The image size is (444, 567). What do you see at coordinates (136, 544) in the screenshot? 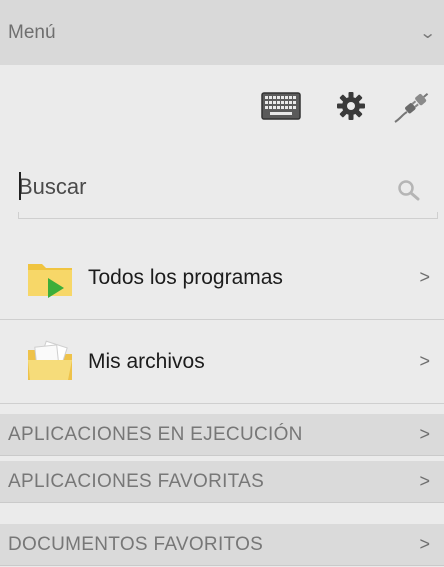
I see `section-label: DOCUMENTOS FAVORITOS` at bounding box center [136, 544].